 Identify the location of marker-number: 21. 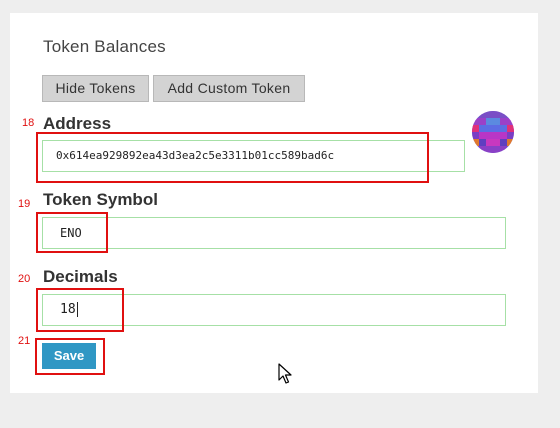
(24, 341).